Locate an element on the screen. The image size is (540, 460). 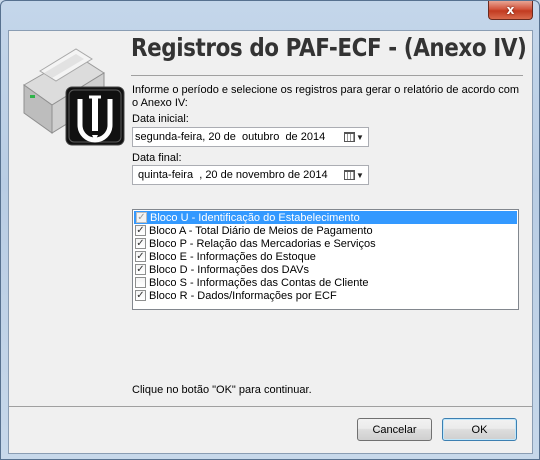
printer-logo-icon is located at coordinates (74, 97).